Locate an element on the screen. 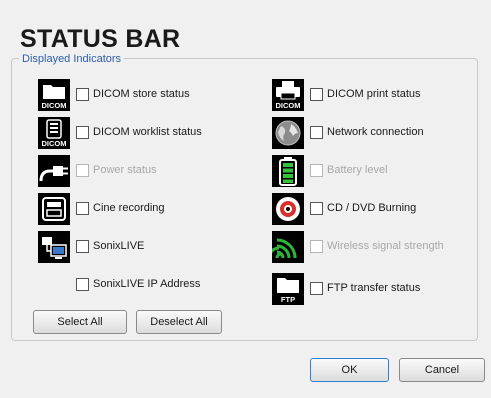 Image resolution: width=491 pixels, height=398 pixels. ok-button: OK is located at coordinates (349, 370).